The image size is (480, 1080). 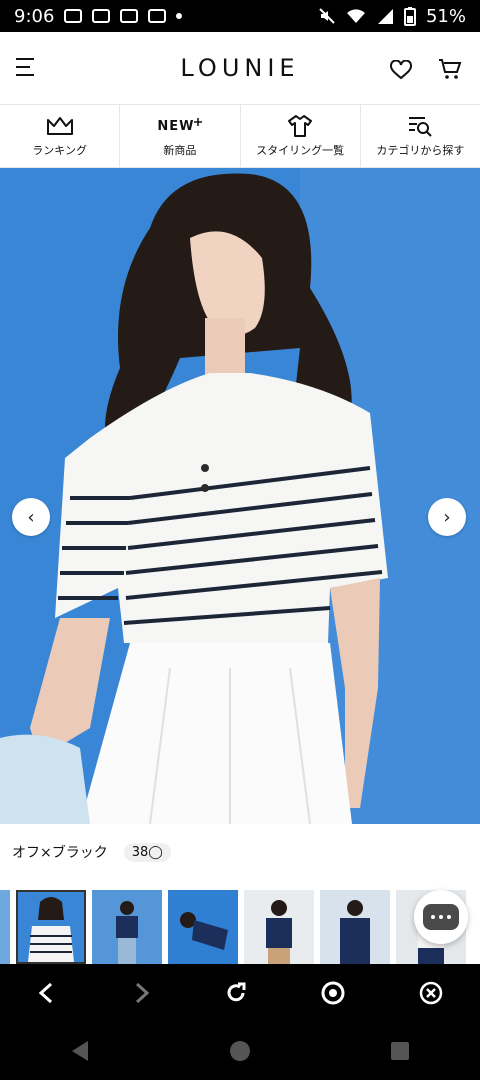 What do you see at coordinates (240, 927) in the screenshot?
I see `thumbnail-strip` at bounding box center [240, 927].